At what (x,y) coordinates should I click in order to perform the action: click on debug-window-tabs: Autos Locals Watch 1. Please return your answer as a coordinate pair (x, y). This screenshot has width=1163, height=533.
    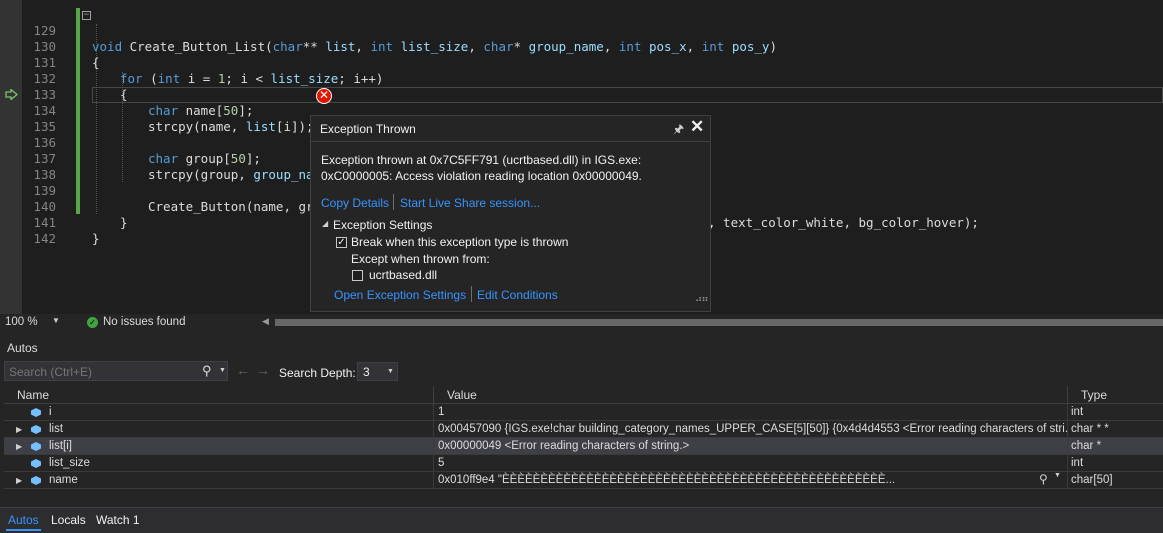
    Looking at the image, I should click on (581, 520).